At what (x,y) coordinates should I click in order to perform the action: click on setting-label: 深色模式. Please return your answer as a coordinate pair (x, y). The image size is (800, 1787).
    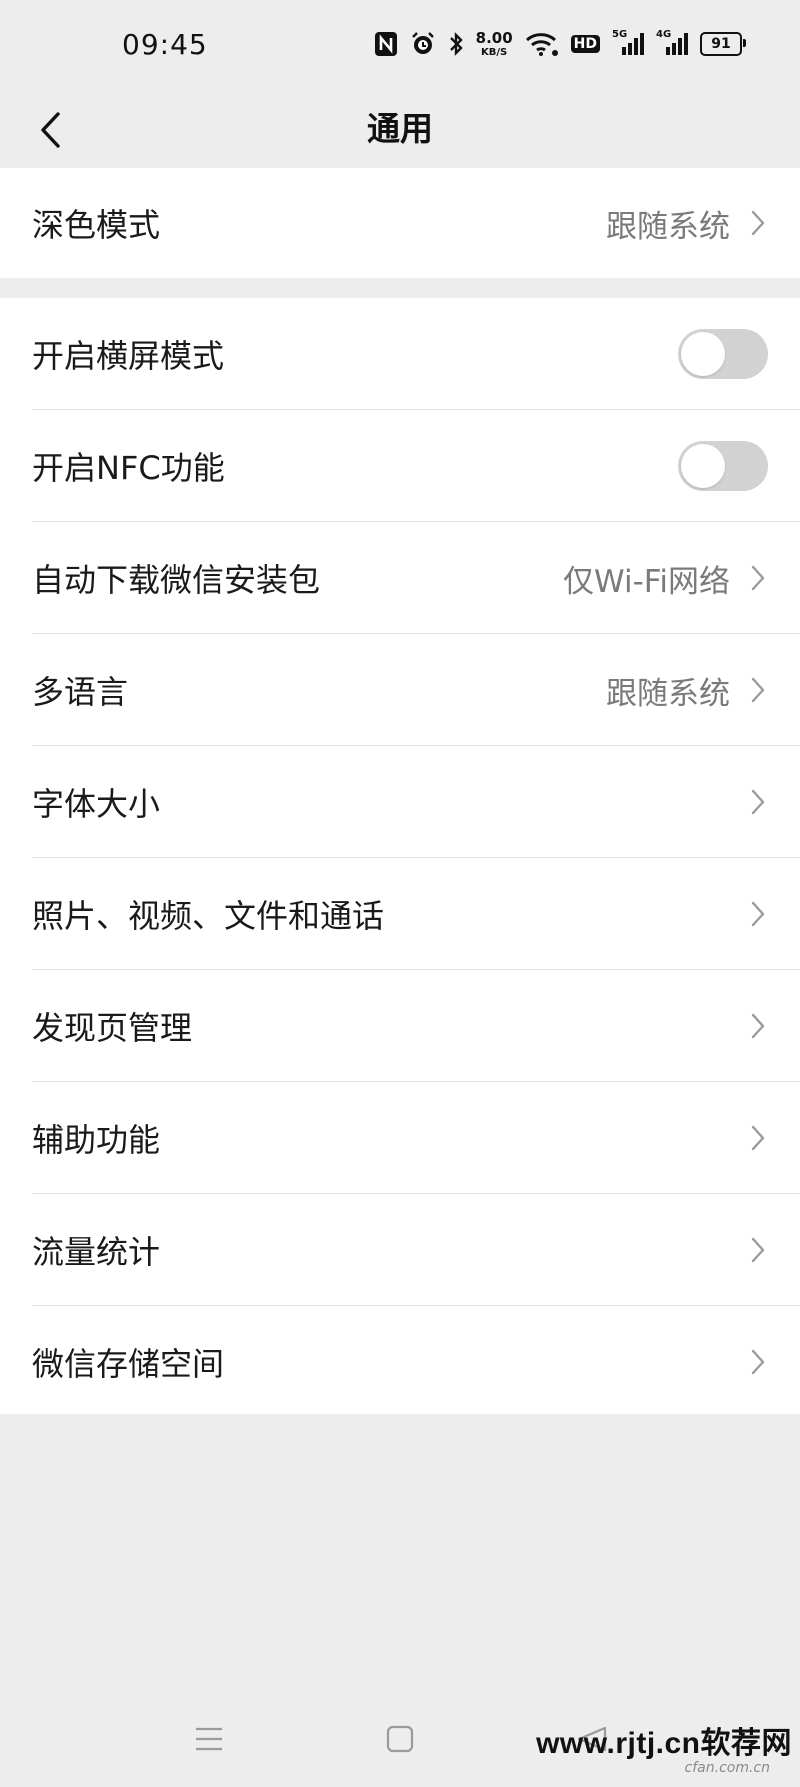
    Looking at the image, I should click on (96, 225).